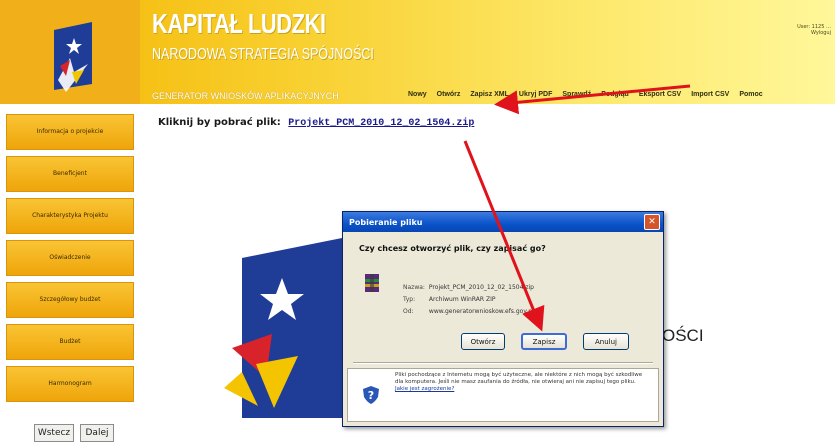 The height and width of the screenshot is (442, 835). What do you see at coordinates (239, 23) in the screenshot?
I see `brand-title: KAPITAŁ LUDZKI` at bounding box center [239, 23].